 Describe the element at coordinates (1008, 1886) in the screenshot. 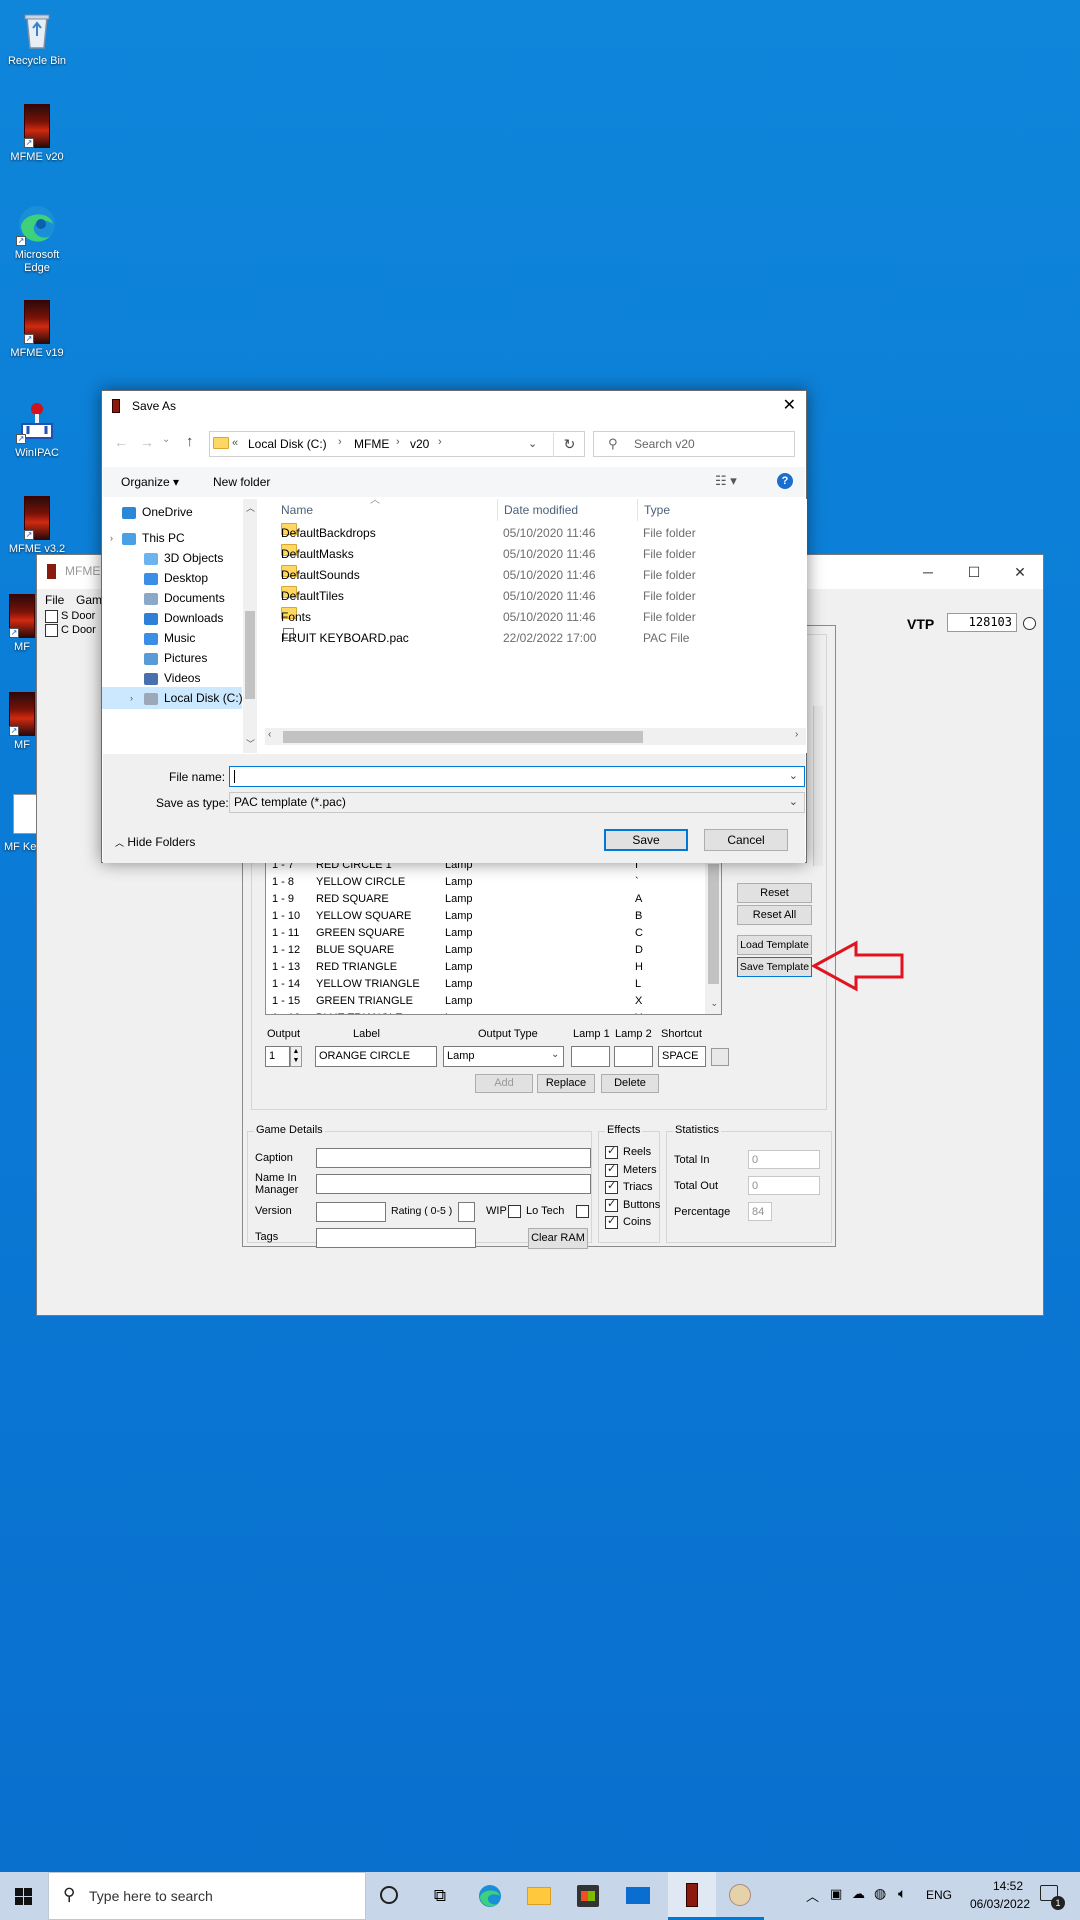

I see `clock-time: 14:52` at that location.